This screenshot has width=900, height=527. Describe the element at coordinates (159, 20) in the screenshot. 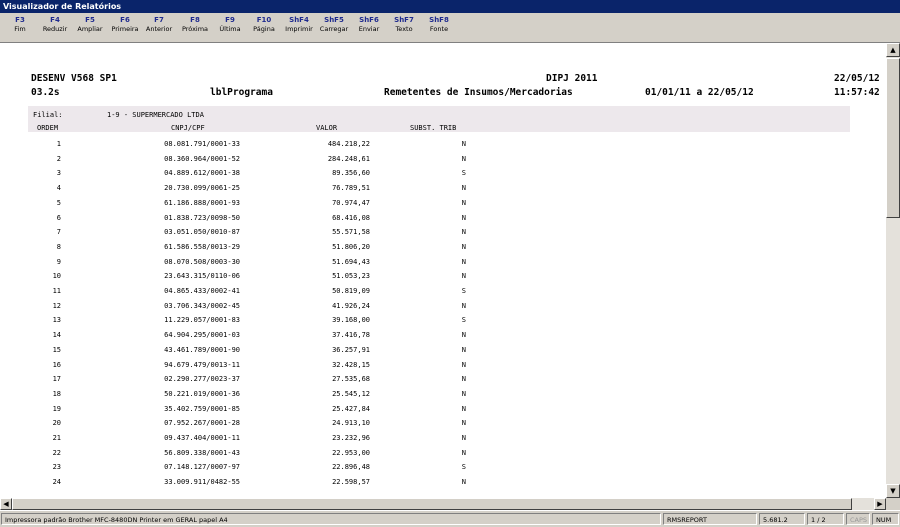

I see `toolbar-key-label: F7` at that location.